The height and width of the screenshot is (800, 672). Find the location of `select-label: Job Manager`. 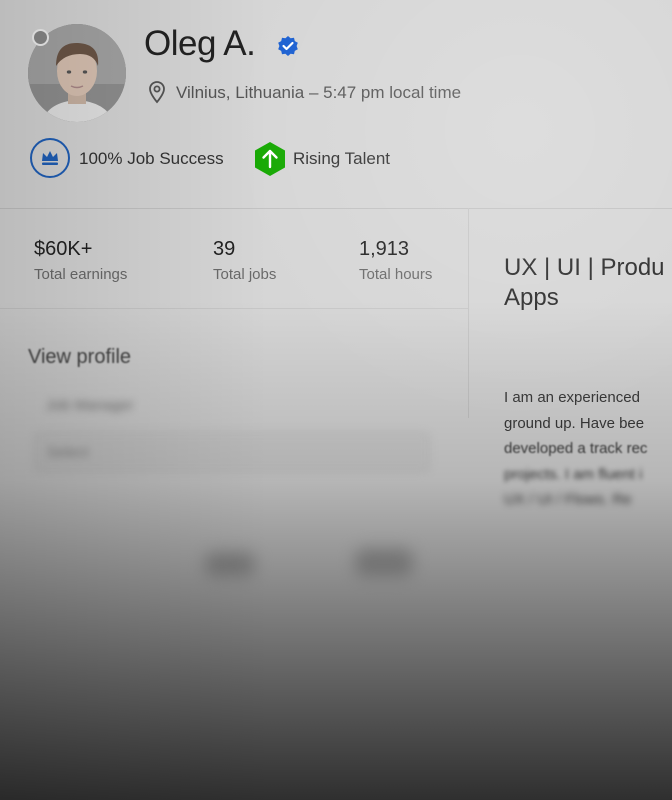

select-label: Job Manager is located at coordinates (90, 405).